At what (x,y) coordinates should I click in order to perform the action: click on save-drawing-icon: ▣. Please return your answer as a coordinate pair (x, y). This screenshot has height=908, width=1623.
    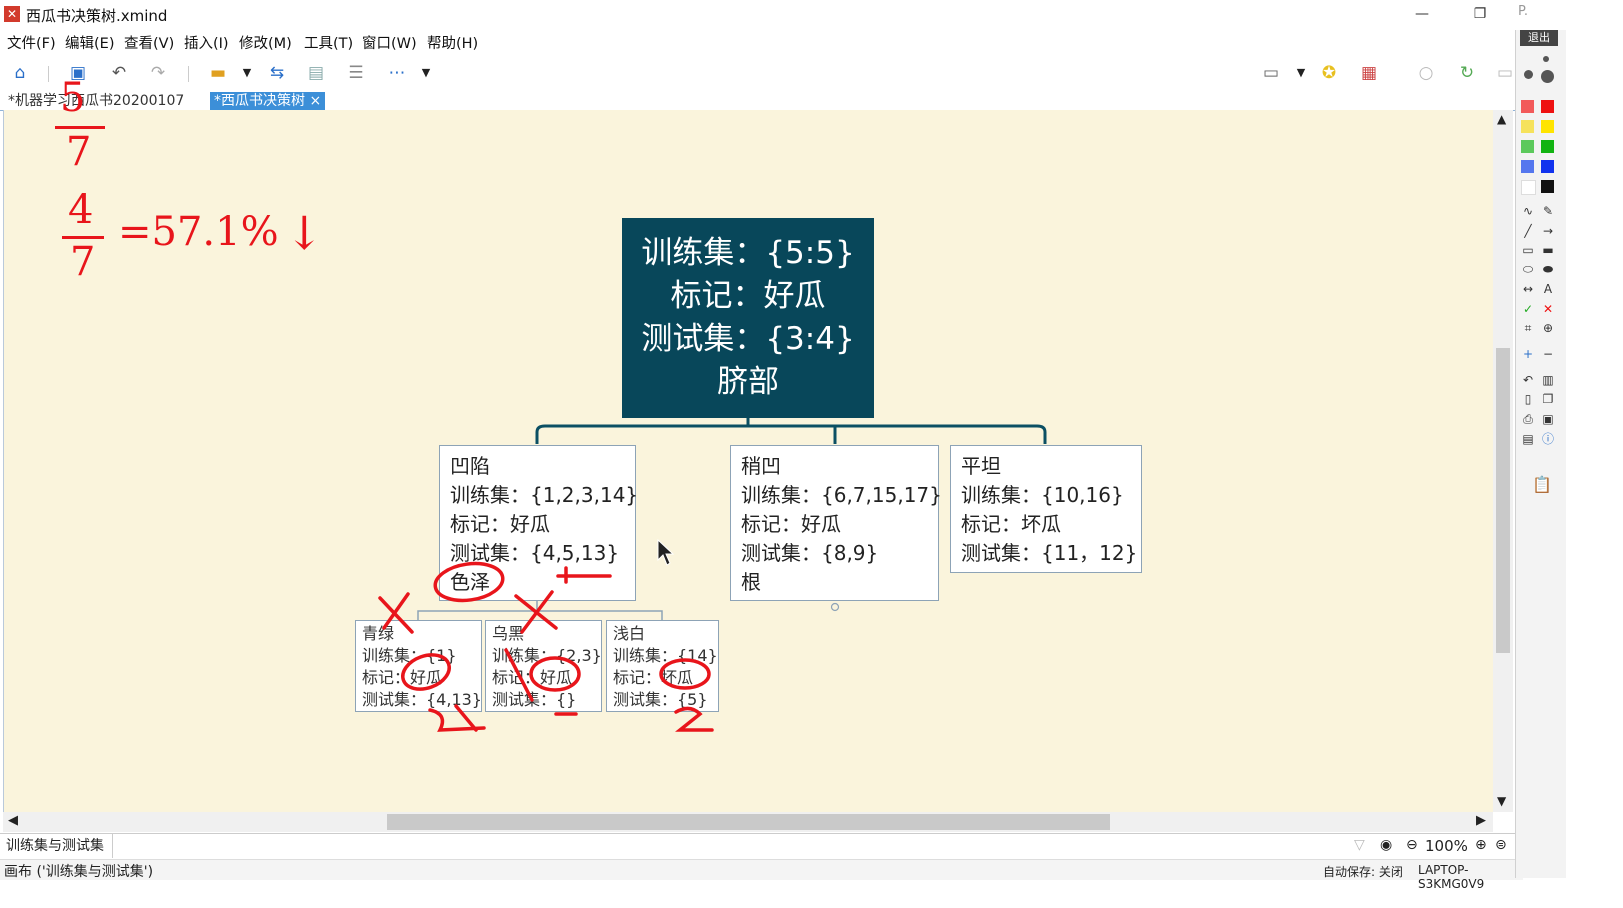
    Looking at the image, I should click on (1548, 419).